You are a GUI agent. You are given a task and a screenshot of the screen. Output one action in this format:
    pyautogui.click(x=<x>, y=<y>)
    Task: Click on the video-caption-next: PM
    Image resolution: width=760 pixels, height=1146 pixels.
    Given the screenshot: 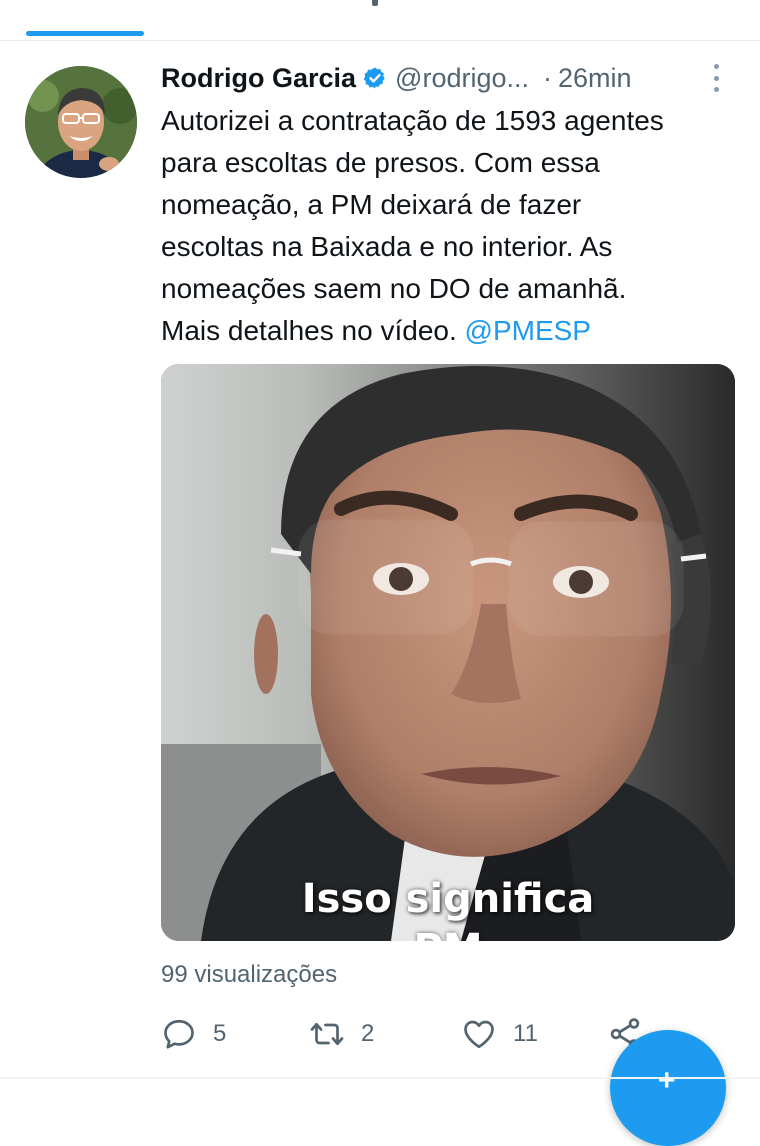 What is the action you would take?
    pyautogui.click(x=448, y=933)
    